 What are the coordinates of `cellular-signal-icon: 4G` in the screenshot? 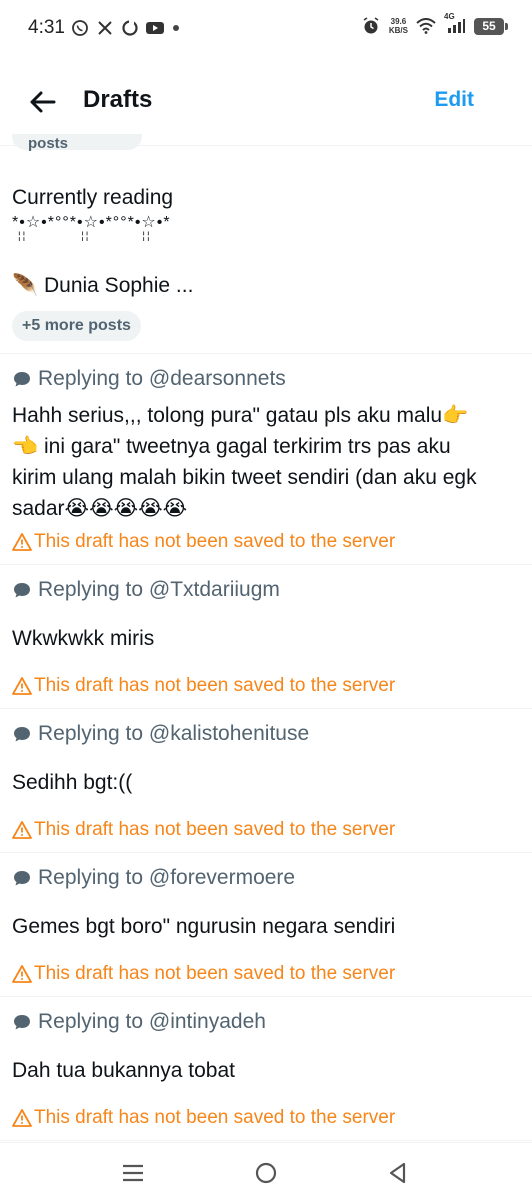 It's located at (455, 24).